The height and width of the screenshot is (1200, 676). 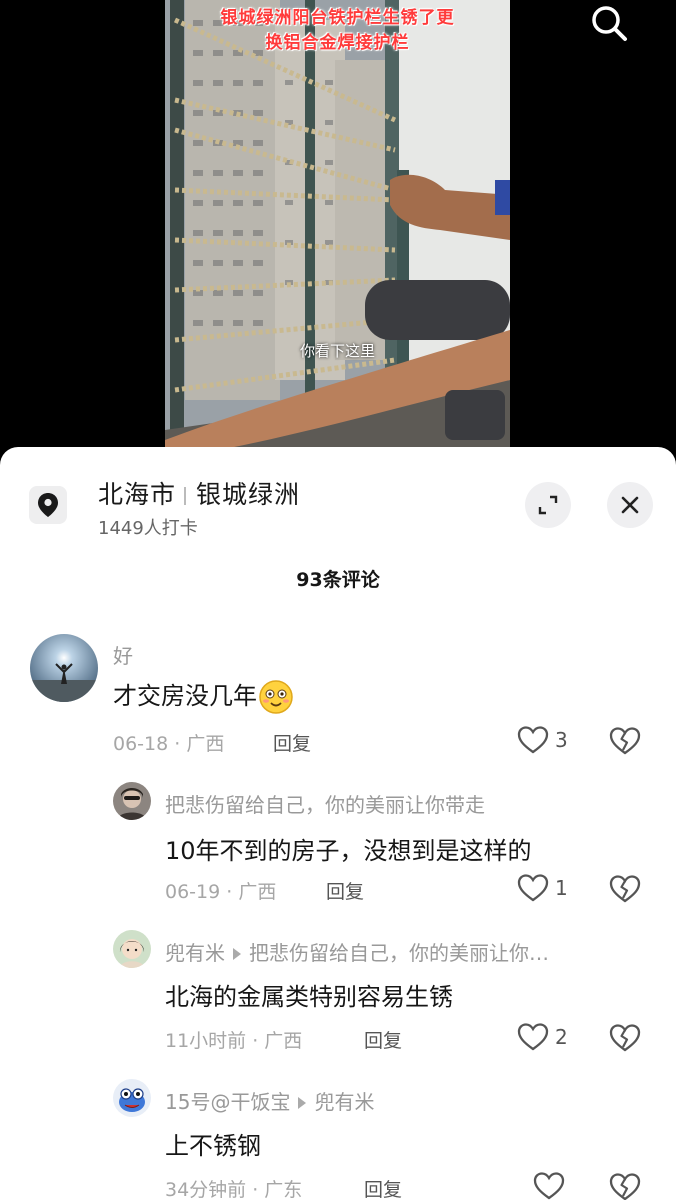 I want to click on comment-username-text: 15号@干饭宝, so click(x=228, y=1102).